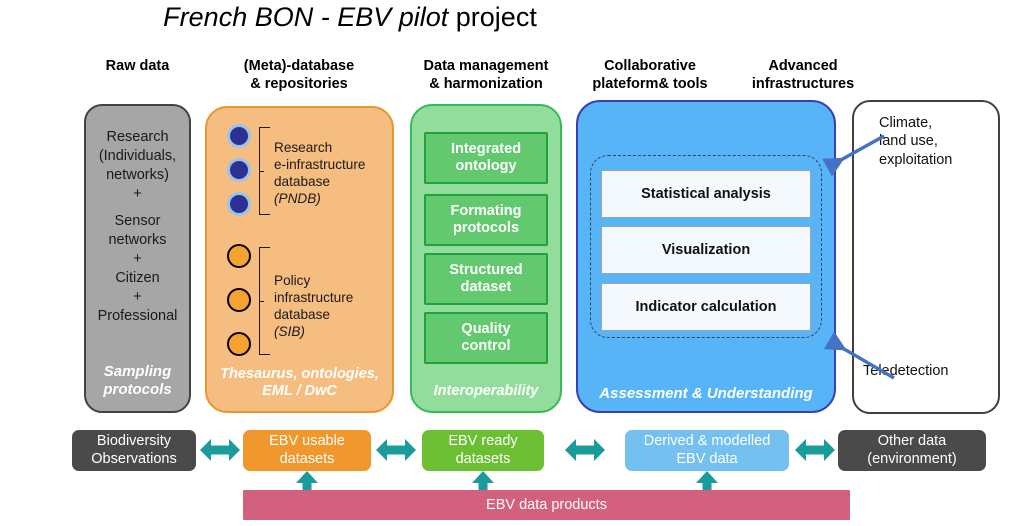  What do you see at coordinates (137, 240) in the screenshot?
I see `raw-line: networks` at bounding box center [137, 240].